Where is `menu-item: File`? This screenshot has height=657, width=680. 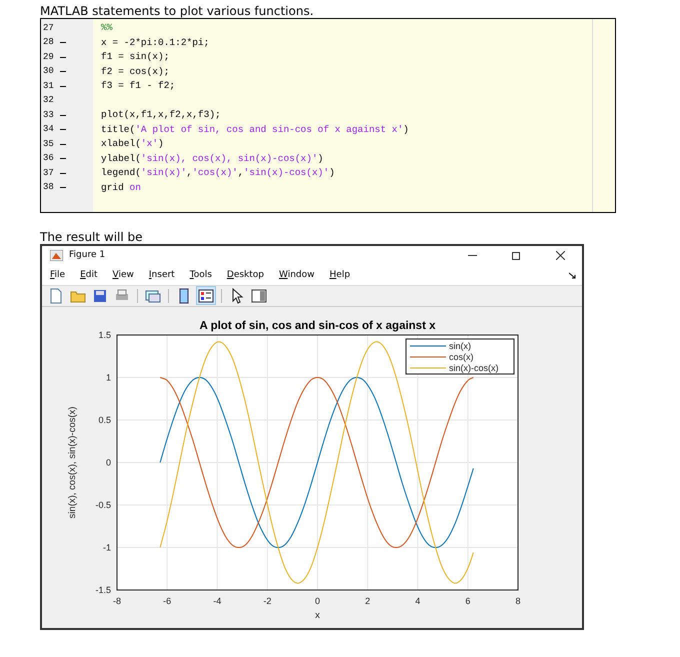 menu-item: File is located at coordinates (58, 275).